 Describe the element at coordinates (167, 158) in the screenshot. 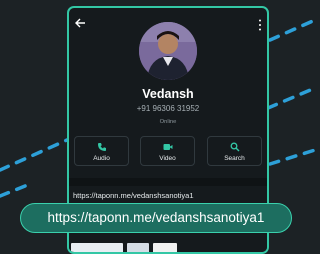

I see `video-label: Video` at that location.